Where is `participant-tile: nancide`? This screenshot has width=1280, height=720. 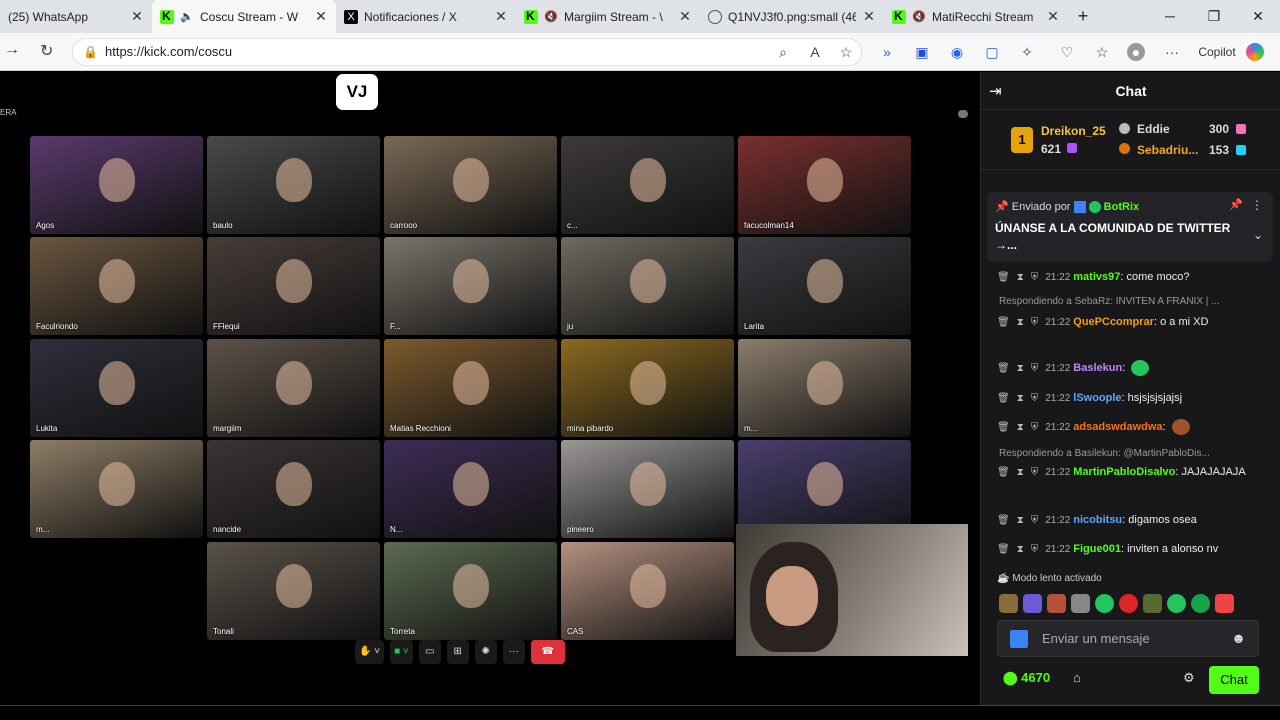 participant-tile: nancide is located at coordinates (293, 489).